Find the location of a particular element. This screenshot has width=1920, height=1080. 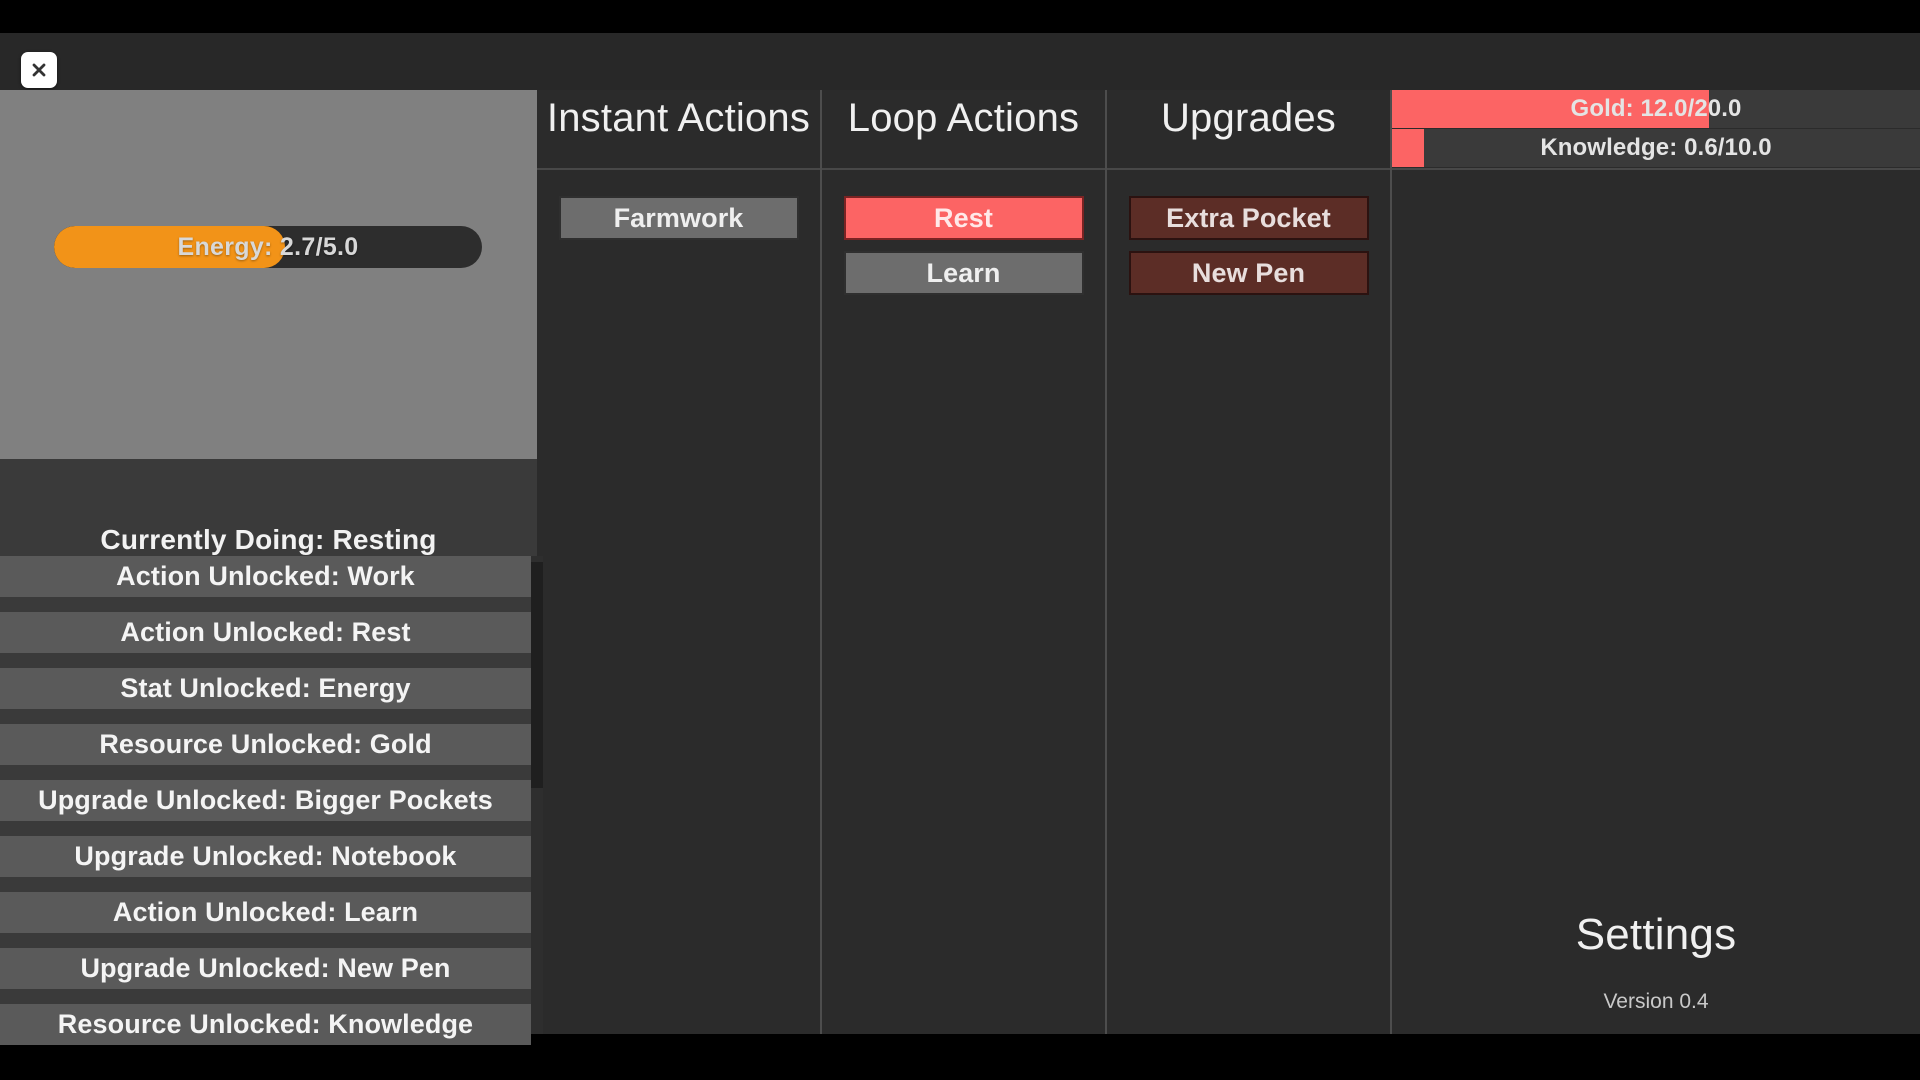

log-row-text: Upgrade Unlocked: Notebook is located at coordinates (265, 856).